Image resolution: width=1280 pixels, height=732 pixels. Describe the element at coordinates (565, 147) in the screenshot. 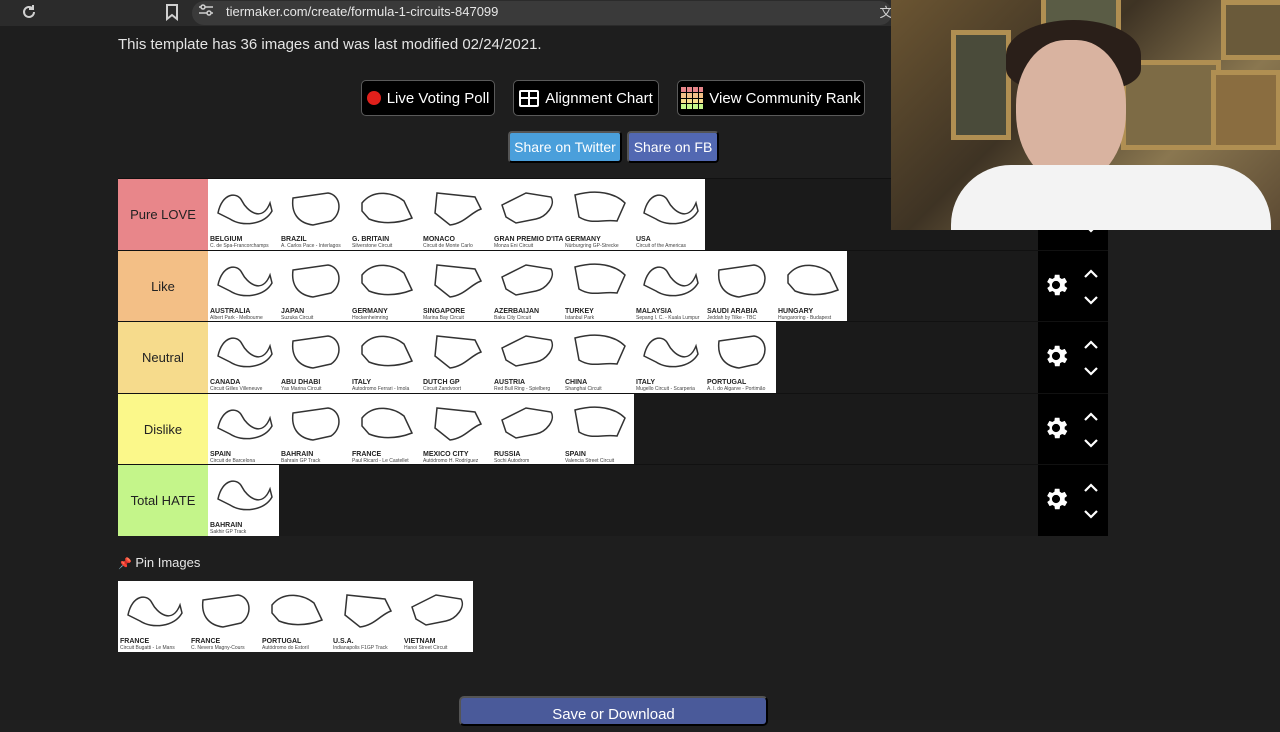

I see `share-twitter-button: Share on Twitter` at that location.